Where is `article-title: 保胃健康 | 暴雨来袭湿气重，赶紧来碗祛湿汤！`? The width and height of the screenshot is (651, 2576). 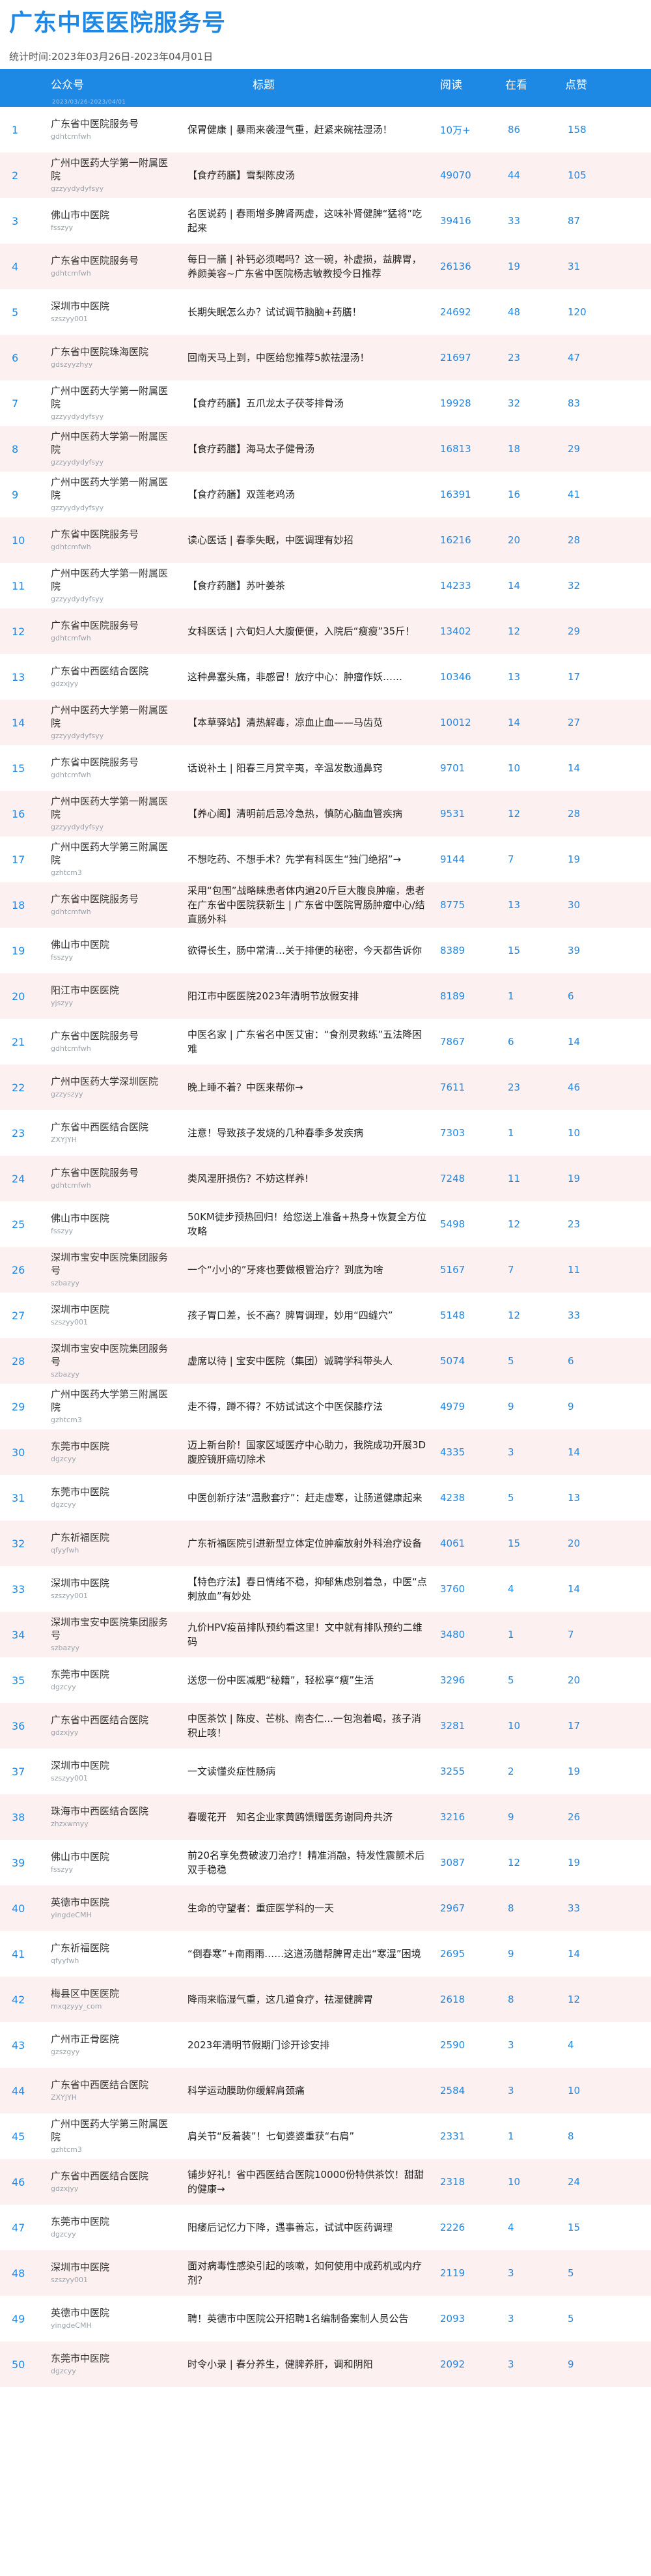 article-title: 保胃健康 | 暴雨来袭湿气重，赶紧来碗祛湿汤！ is located at coordinates (306, 129).